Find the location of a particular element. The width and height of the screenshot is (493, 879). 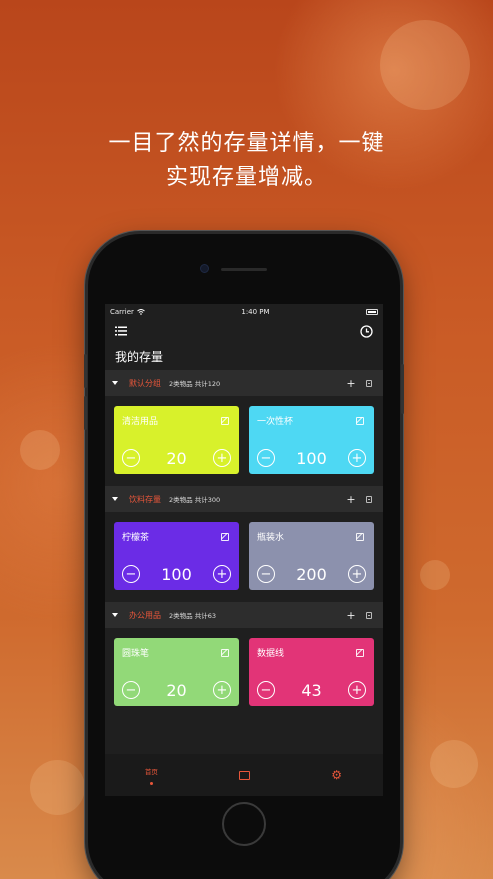

item-cards: 柠檬茶 − 100 + 瓶装水 − 200 + is located at coordinates (244, 557).